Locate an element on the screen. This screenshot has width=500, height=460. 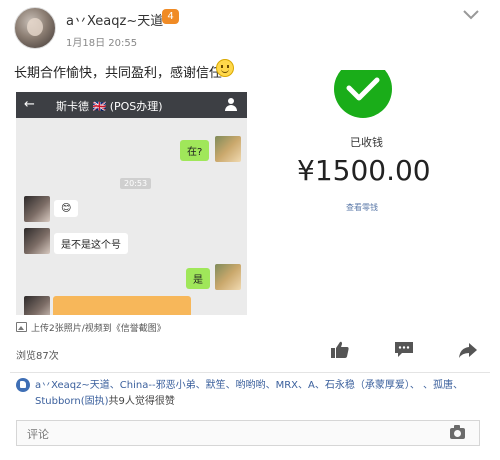
thumbs-up-icon is located at coordinates (340, 350).